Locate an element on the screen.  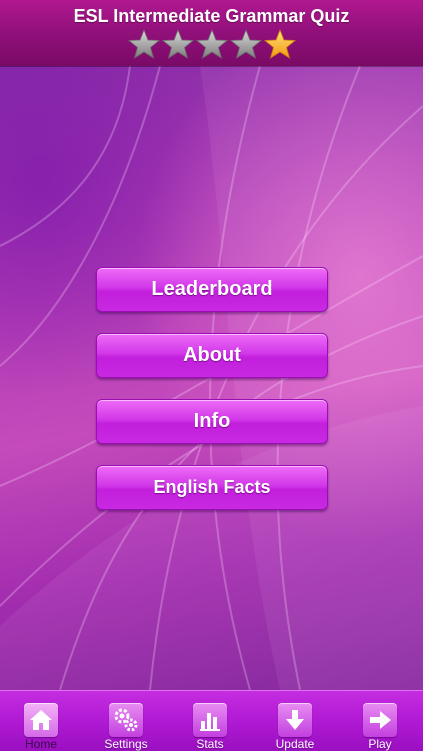
tab-update: Update is located at coordinates (295, 721).